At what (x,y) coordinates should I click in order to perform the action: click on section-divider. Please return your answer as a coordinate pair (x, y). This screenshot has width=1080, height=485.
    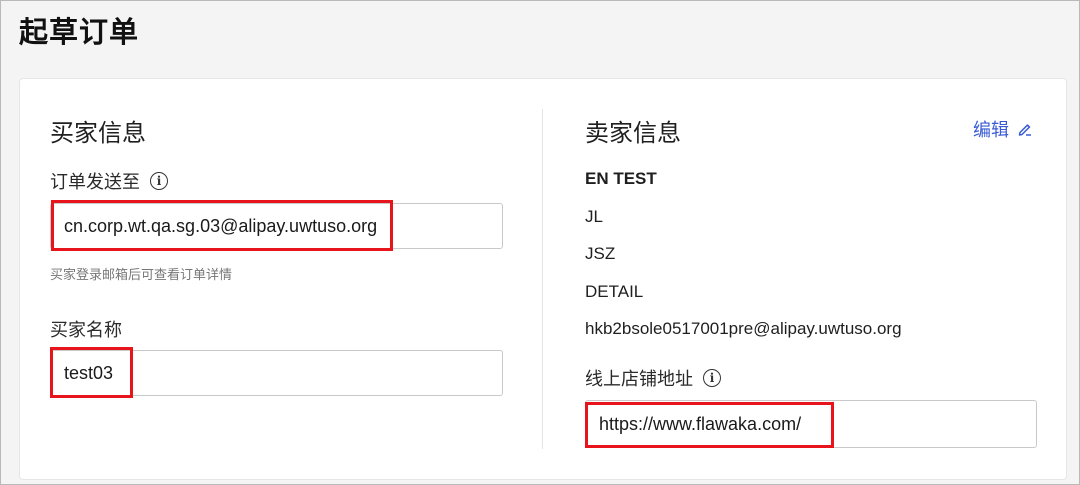
    Looking at the image, I should click on (542, 279).